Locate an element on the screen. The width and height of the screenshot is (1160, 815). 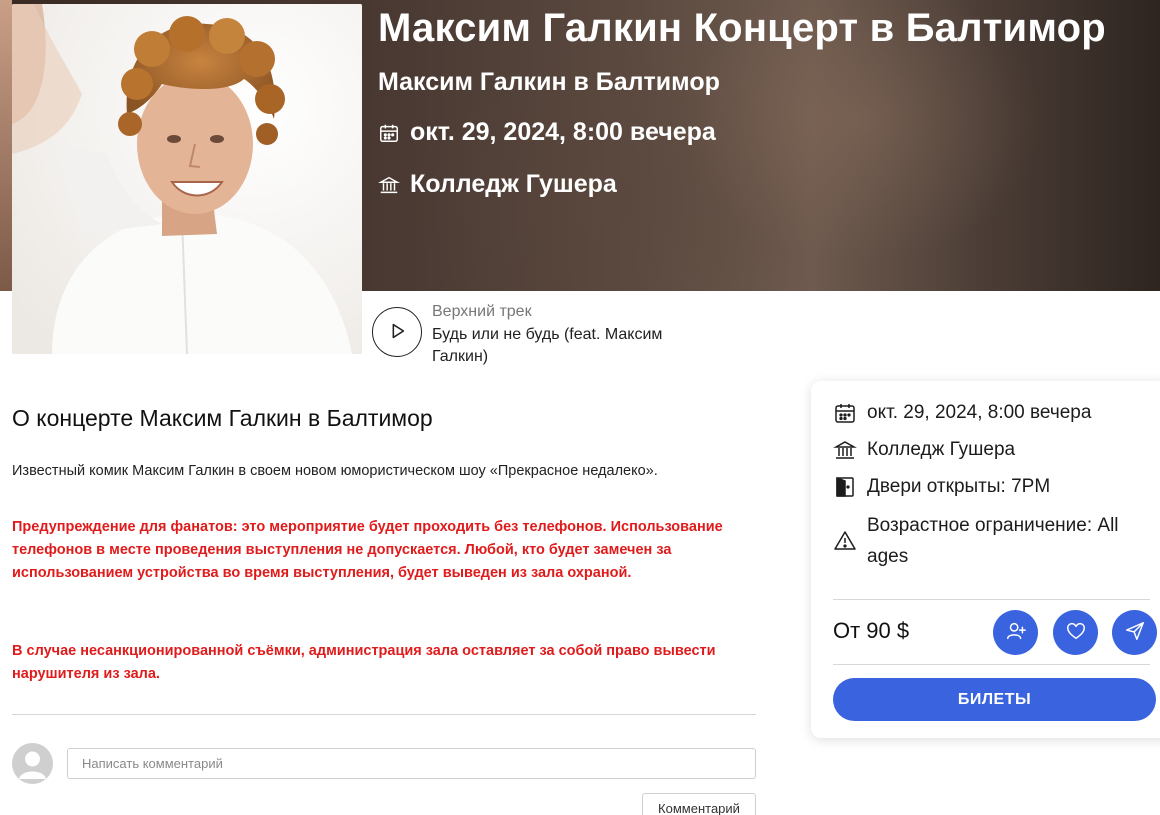
card-doors-text: Двери открыты: 7PM is located at coordinates (959, 486).